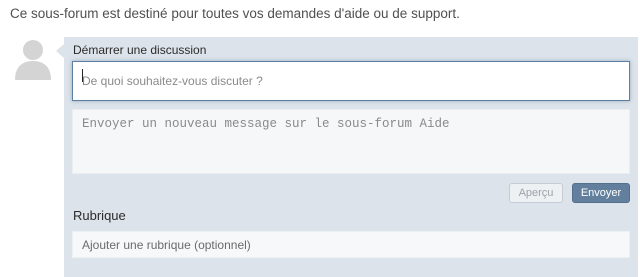 This screenshot has width=640, height=277. Describe the element at coordinates (351, 244) in the screenshot. I see `rubric-input` at that location.